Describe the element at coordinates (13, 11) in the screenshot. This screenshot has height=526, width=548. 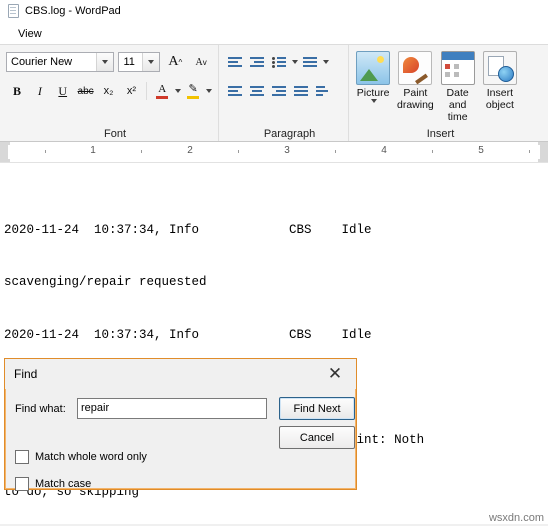
I see `wordpad-document-icon` at that location.